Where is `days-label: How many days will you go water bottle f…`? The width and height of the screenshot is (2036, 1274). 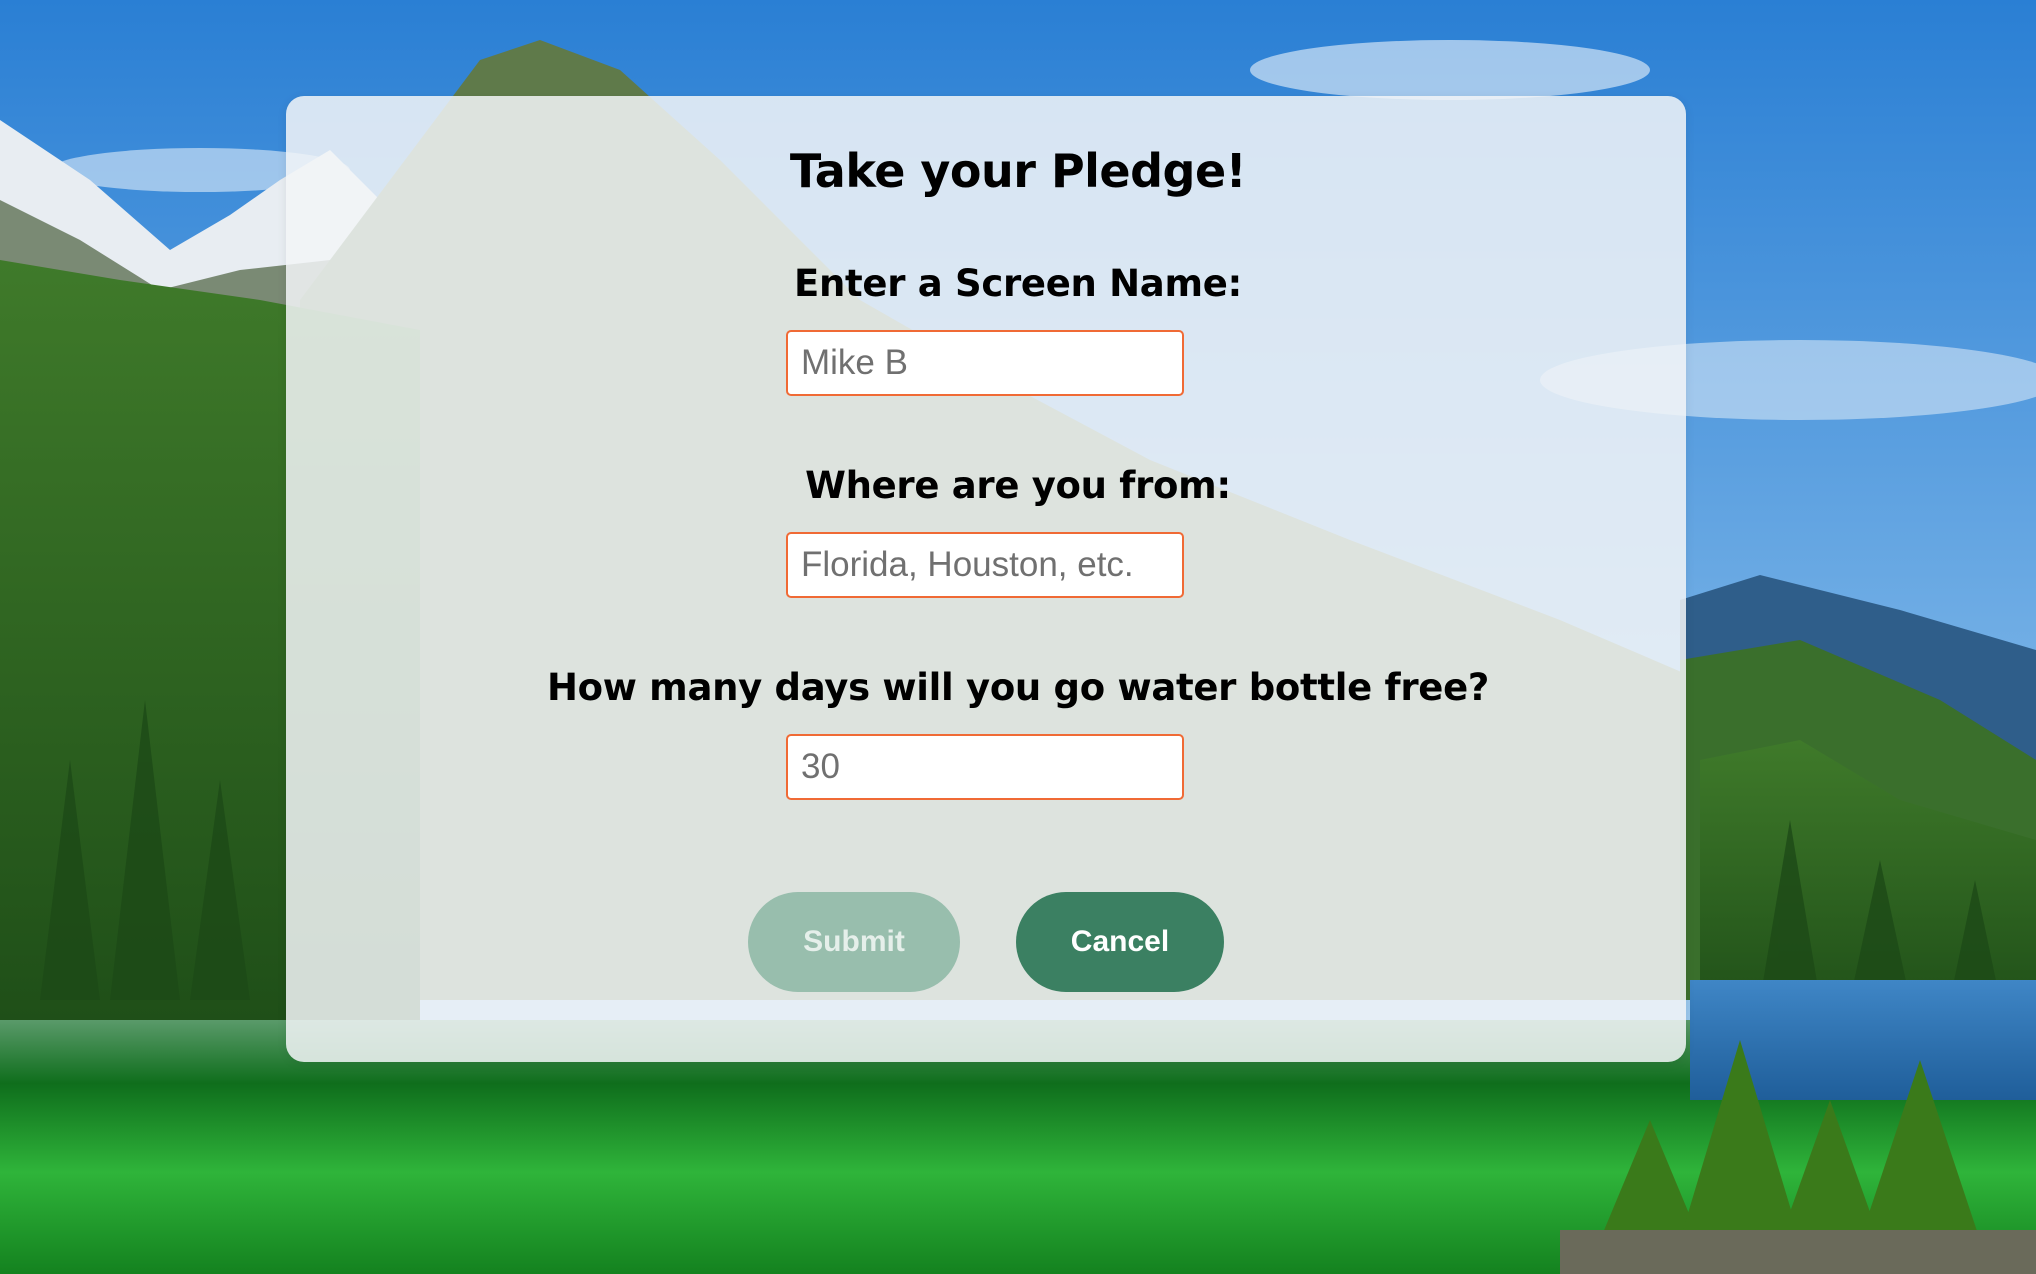 days-label: How many days will you go water bottle f… is located at coordinates (1018, 687).